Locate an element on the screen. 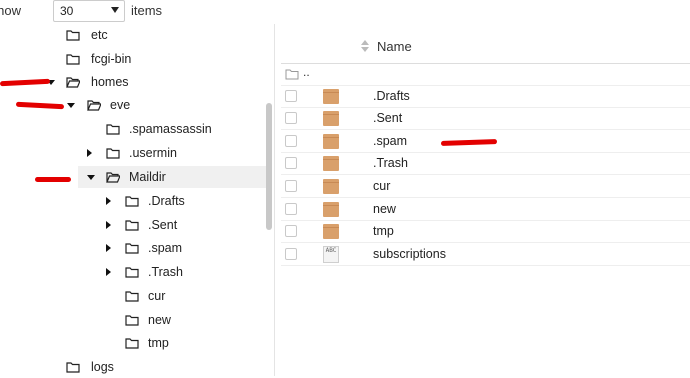 Image resolution: width=690 pixels, height=378 pixels. file-name: .Sent is located at coordinates (387, 118).